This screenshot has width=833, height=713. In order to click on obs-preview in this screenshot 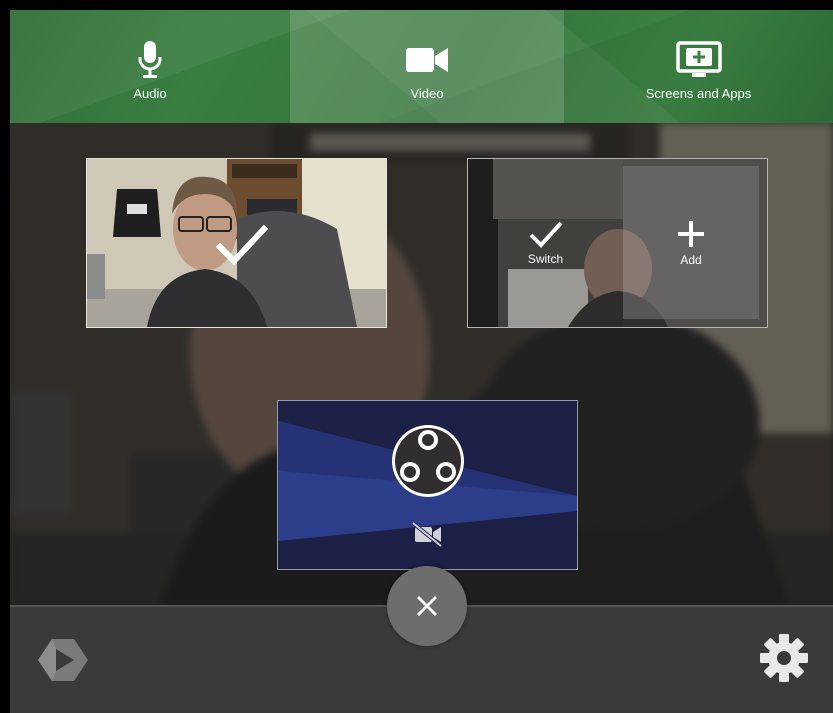, I will do `click(427, 485)`.